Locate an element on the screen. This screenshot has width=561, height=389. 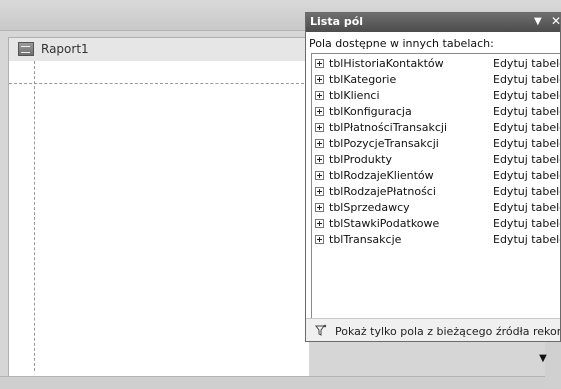
table-row: tblKonfiguracja Edytuj tabelę is located at coordinates (436, 112).